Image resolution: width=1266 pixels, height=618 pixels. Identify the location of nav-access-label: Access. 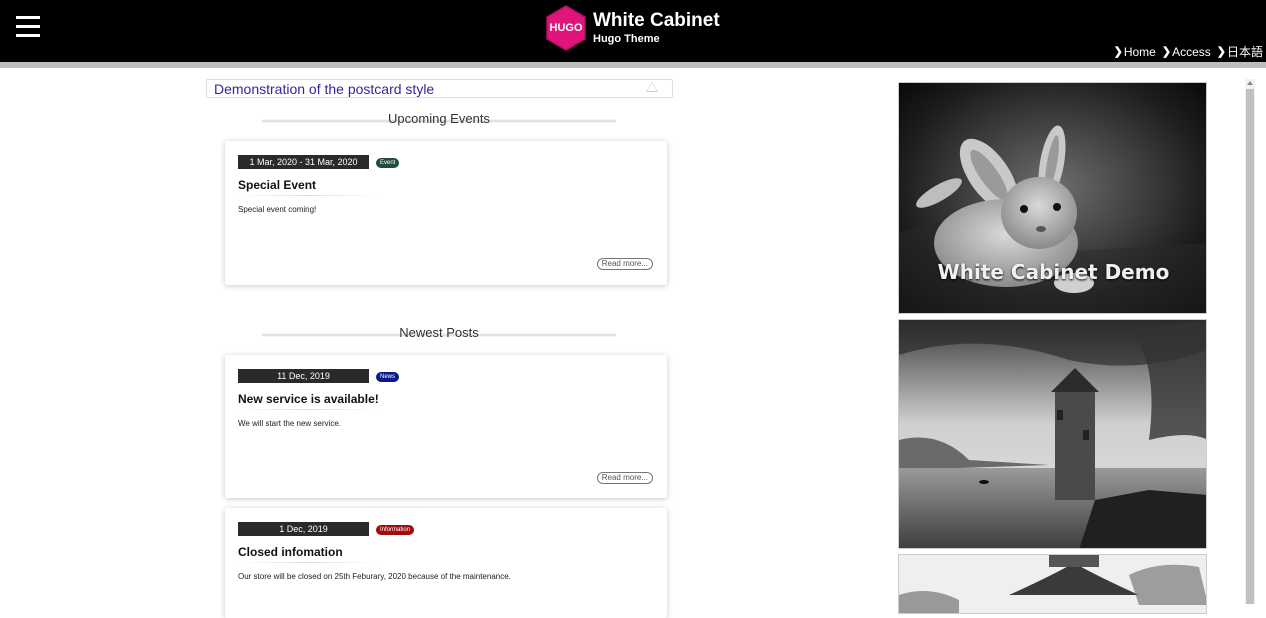
(1191, 51).